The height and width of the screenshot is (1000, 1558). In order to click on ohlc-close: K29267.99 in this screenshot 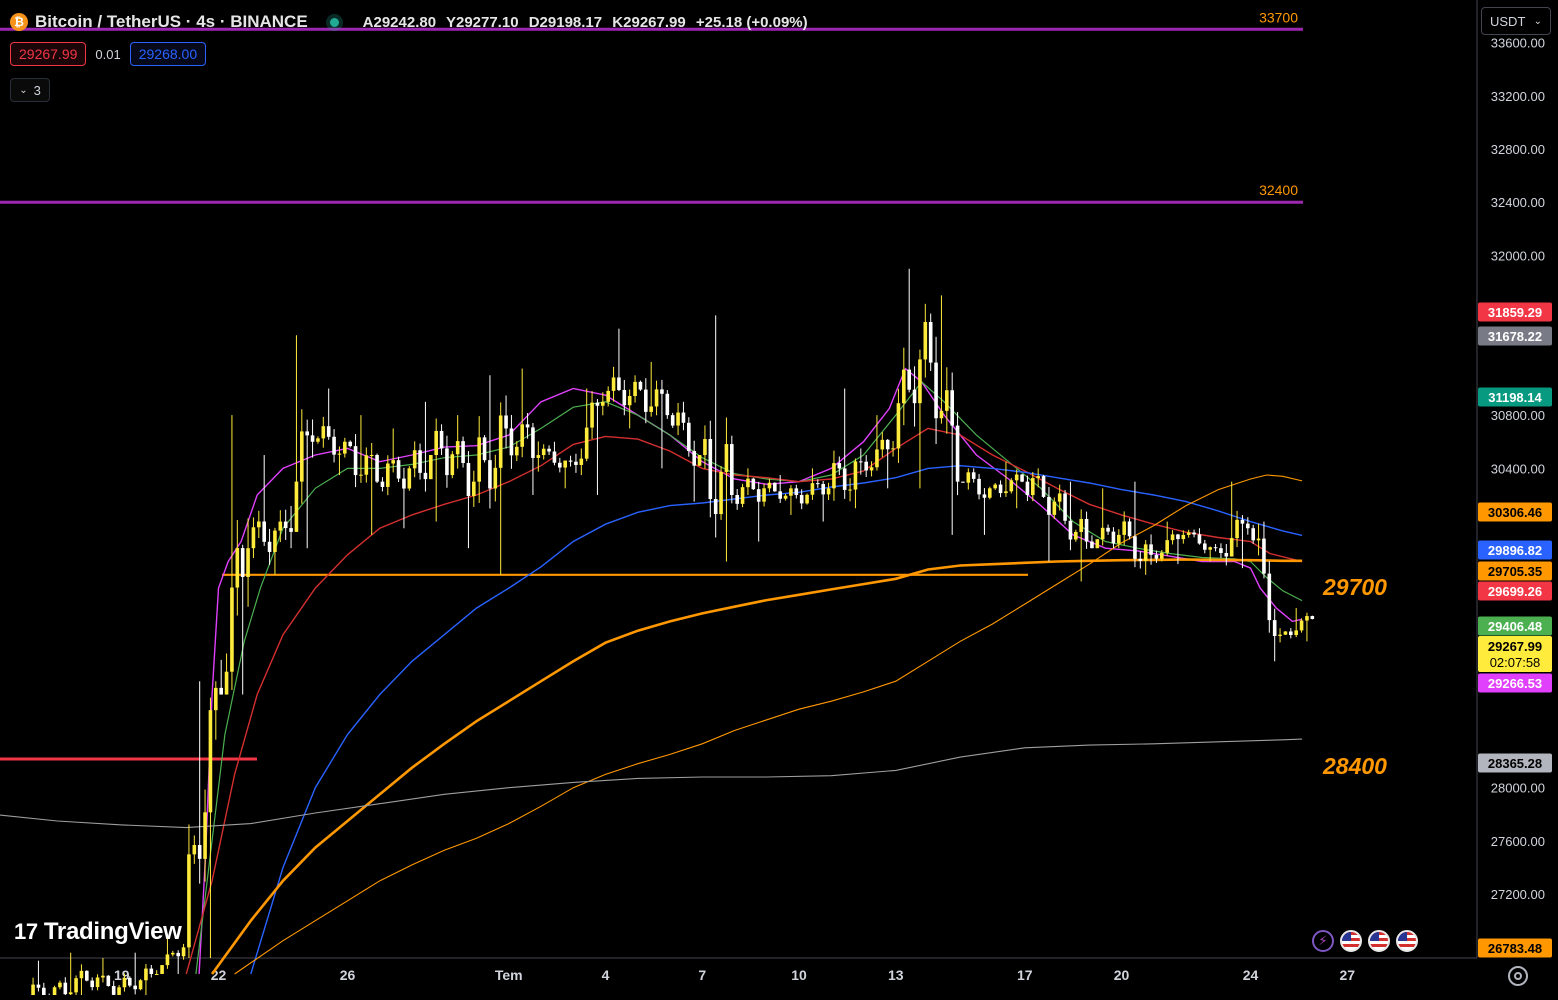, I will do `click(649, 22)`.